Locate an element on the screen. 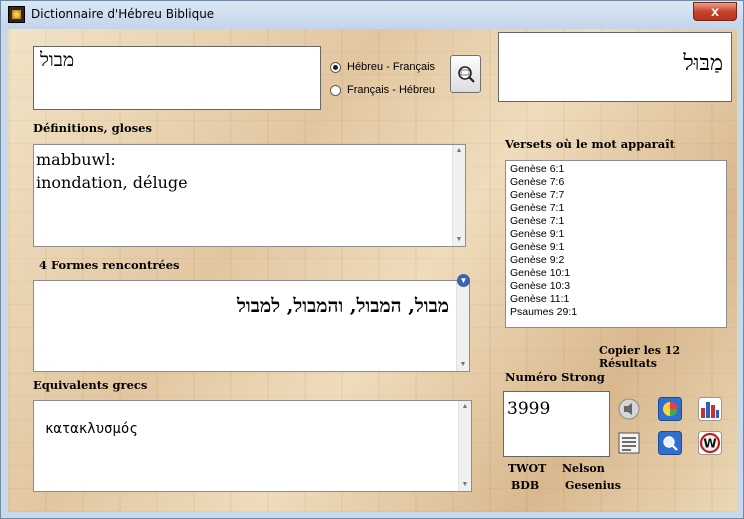 This screenshot has width=744, height=519. definitions-label: Définitions, gloses is located at coordinates (92, 128).